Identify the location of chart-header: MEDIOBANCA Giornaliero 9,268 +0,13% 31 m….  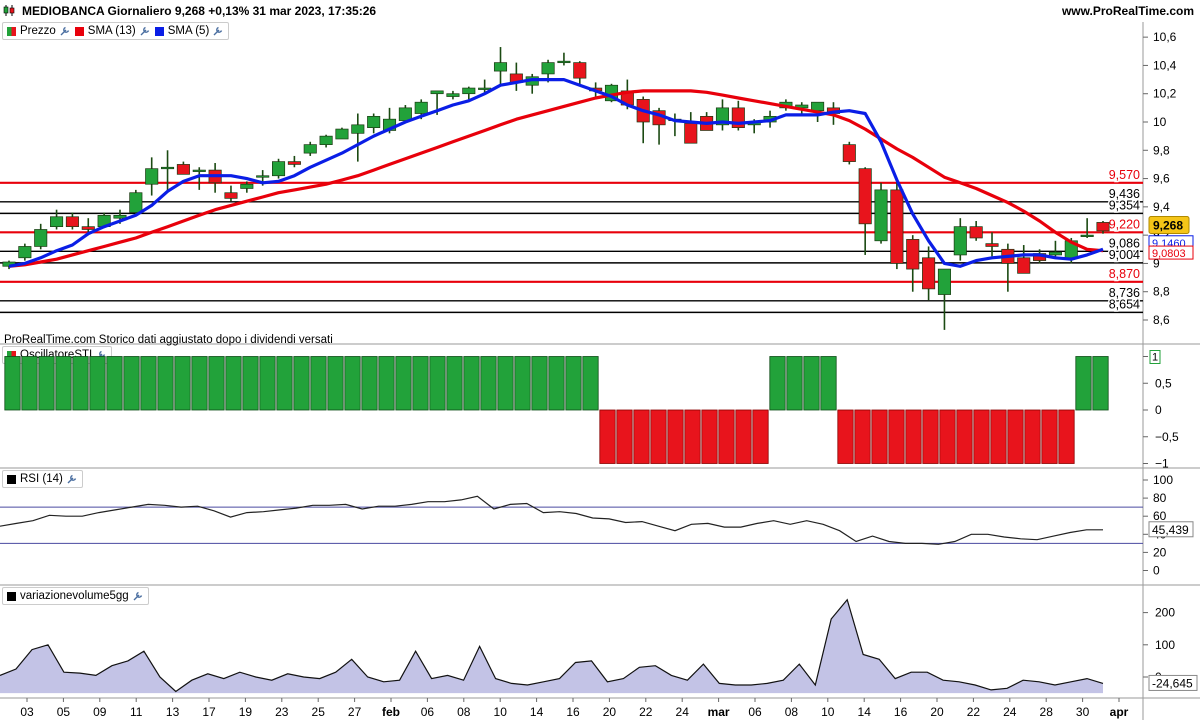
(600, 11).